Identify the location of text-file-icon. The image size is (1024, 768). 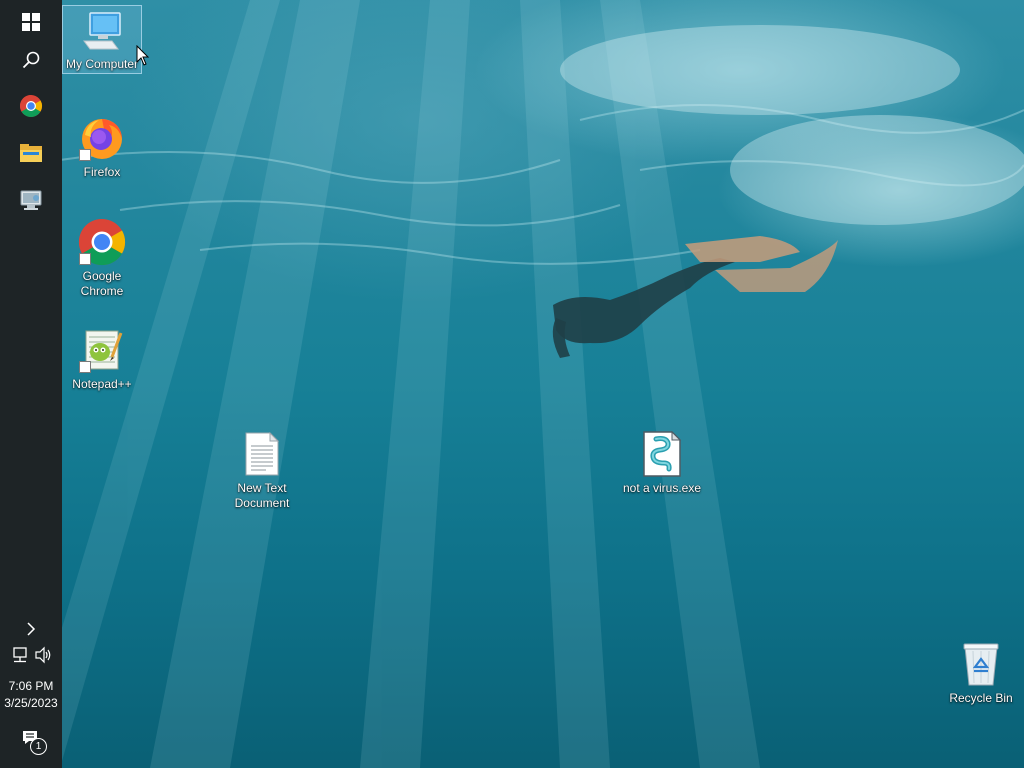
(262, 454).